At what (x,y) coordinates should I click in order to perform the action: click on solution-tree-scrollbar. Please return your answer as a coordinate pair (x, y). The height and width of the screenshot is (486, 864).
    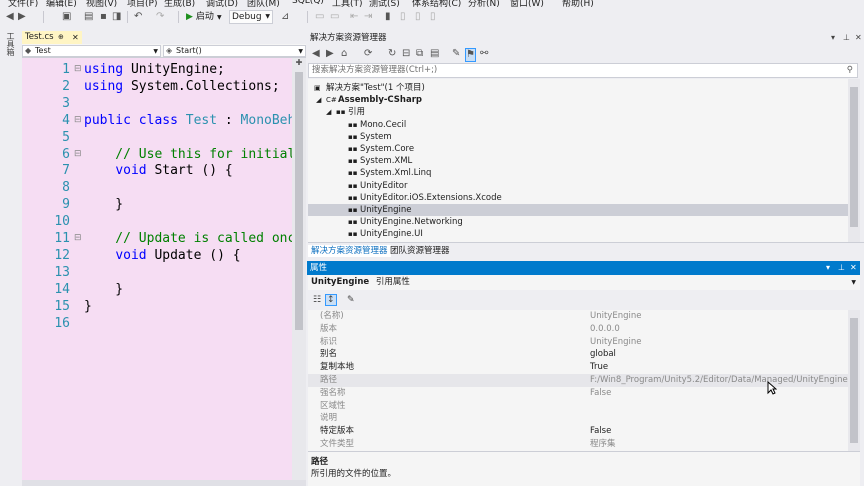
    Looking at the image, I should click on (854, 160).